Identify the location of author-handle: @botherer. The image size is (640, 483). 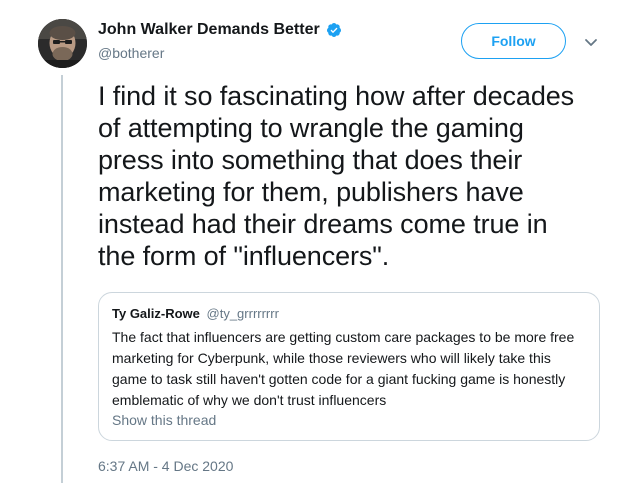
(131, 53).